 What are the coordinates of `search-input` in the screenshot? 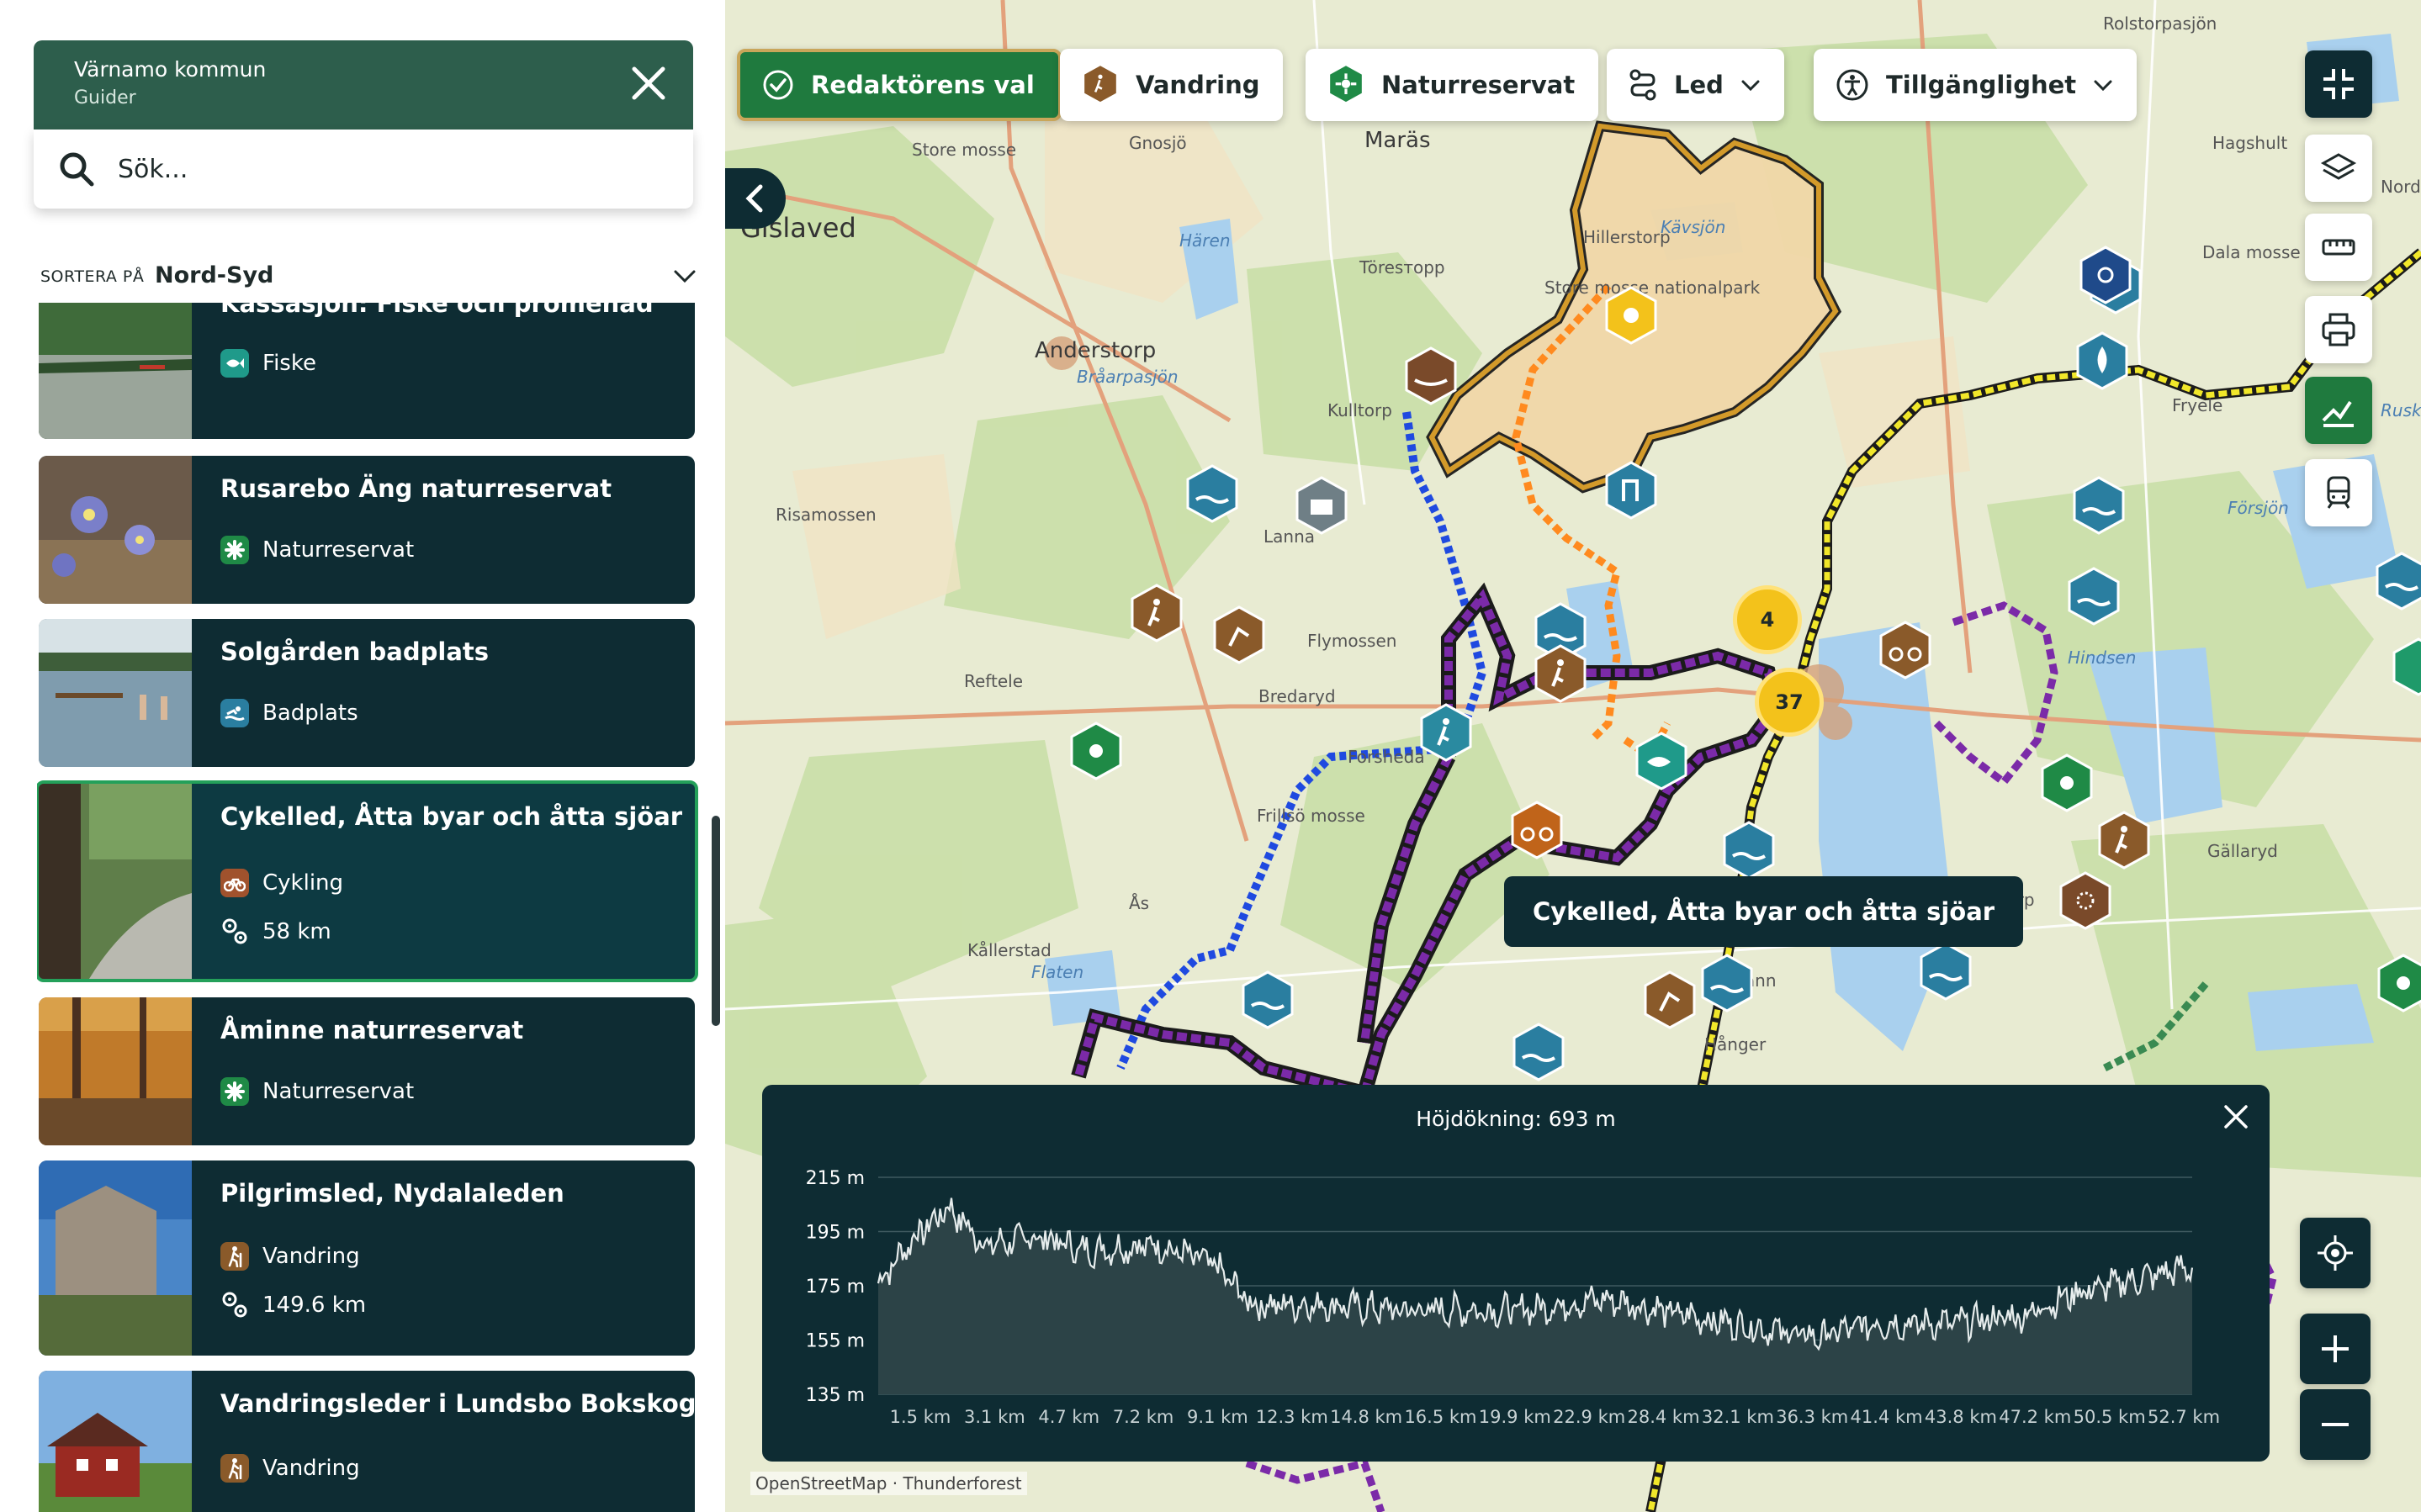 It's located at (387, 169).